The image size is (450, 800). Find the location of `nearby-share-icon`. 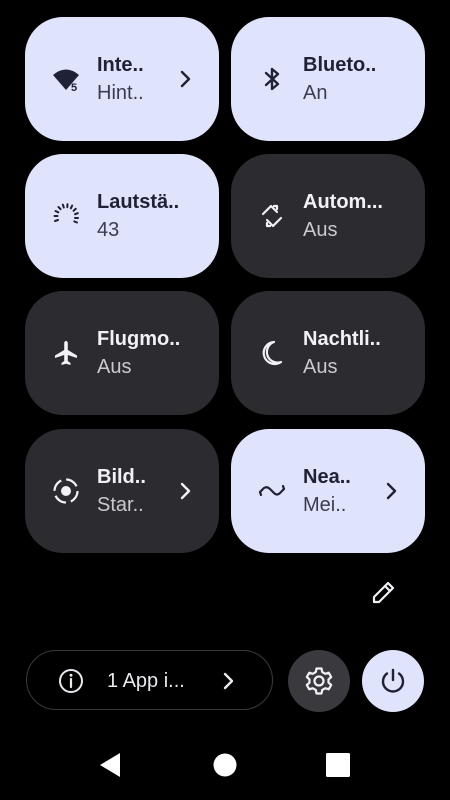

nearby-share-icon is located at coordinates (272, 491).